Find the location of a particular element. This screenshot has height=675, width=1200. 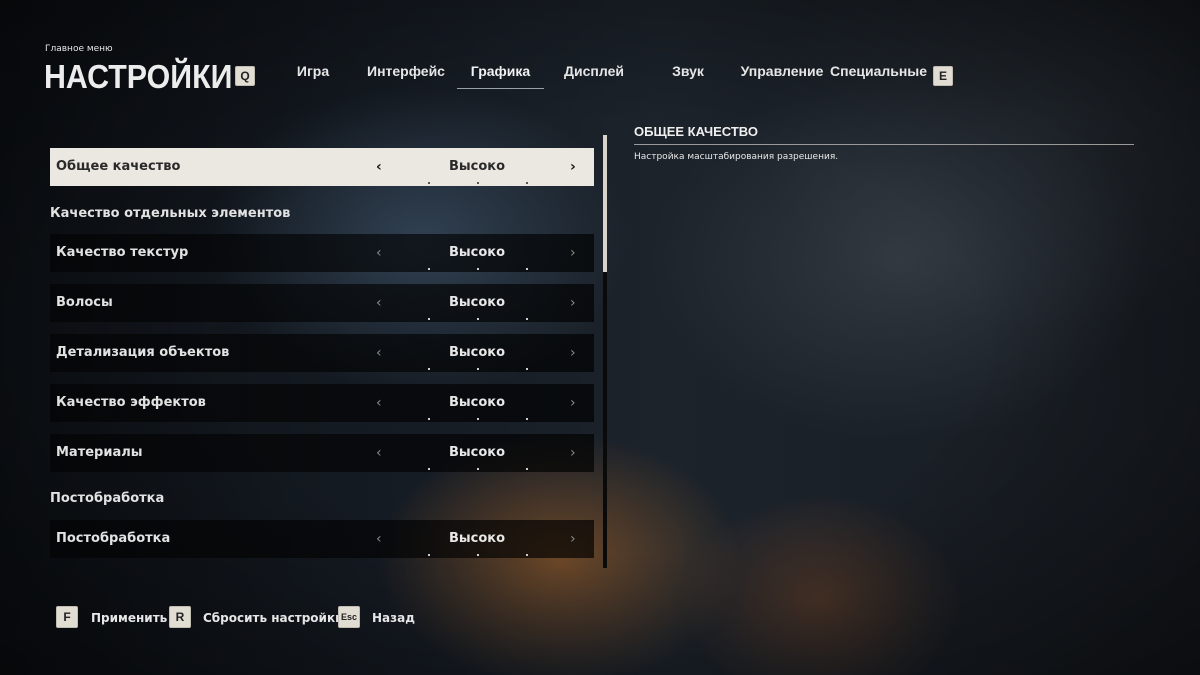

tab-graphics: Графика is located at coordinates (500, 74).